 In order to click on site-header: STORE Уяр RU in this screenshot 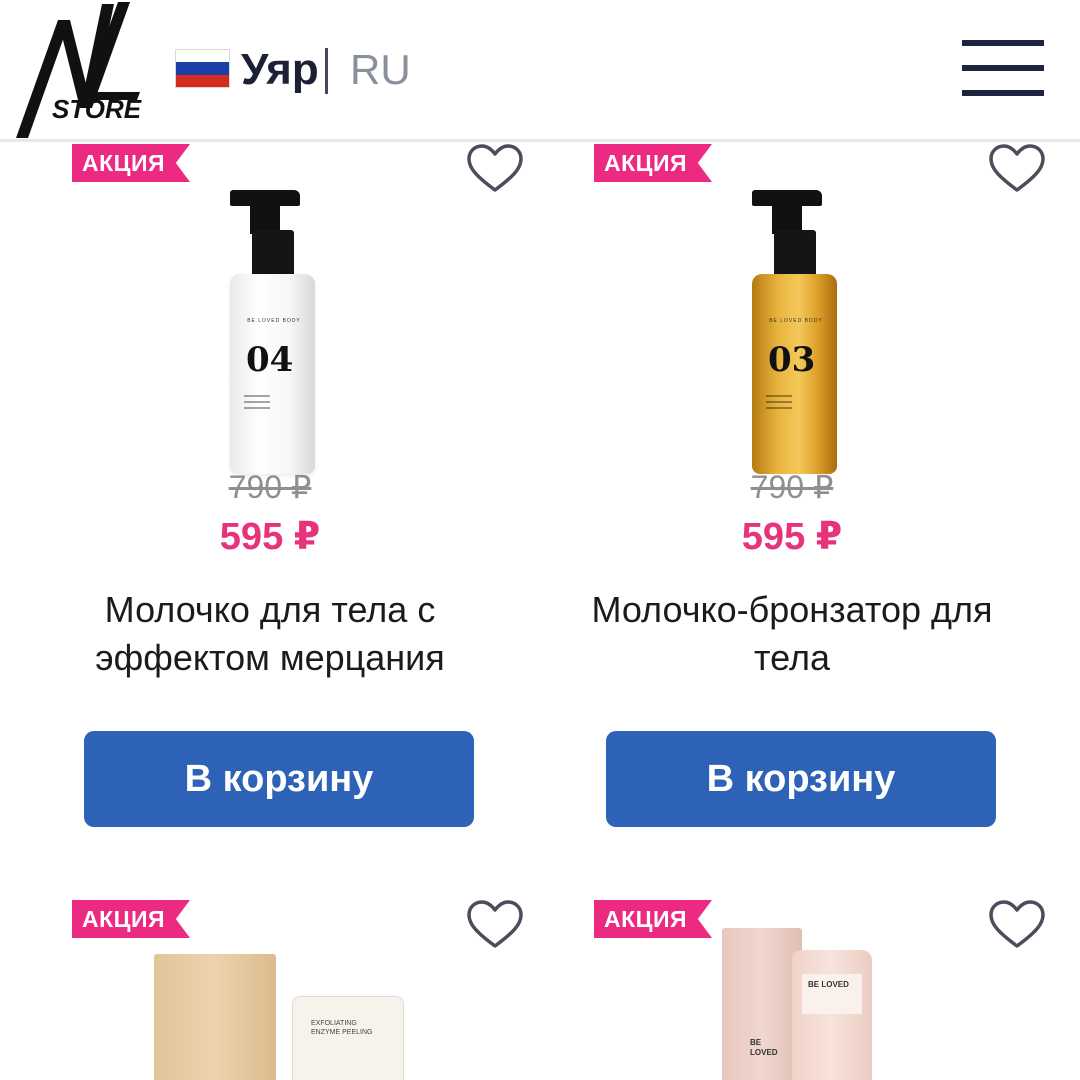, I will do `click(540, 71)`.